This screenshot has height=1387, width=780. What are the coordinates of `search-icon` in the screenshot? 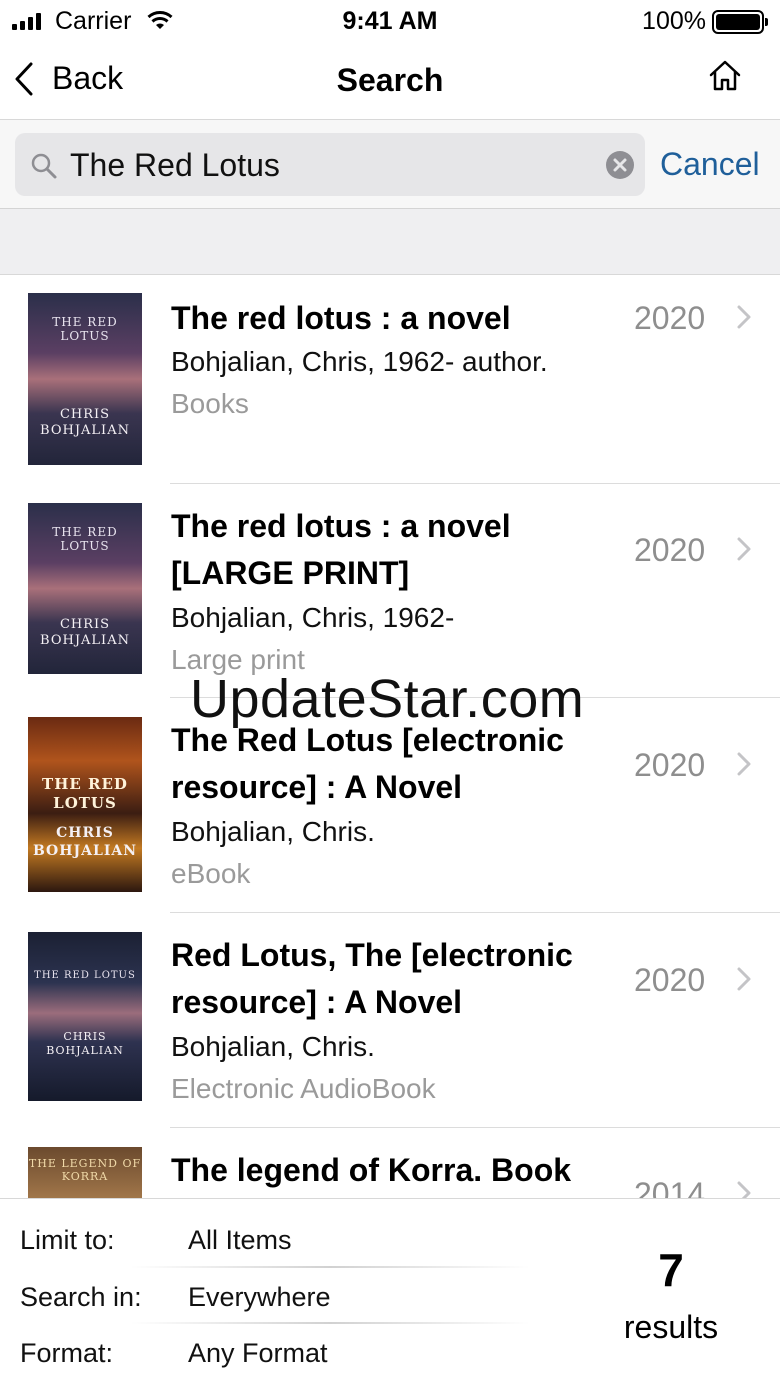 It's located at (44, 166).